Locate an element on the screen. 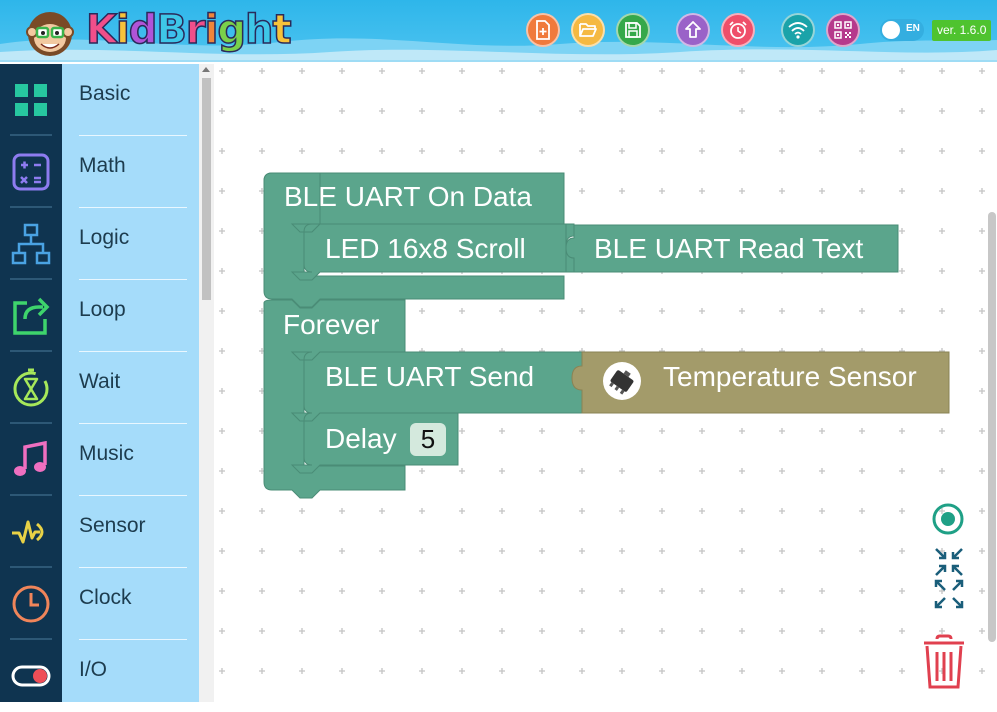 The height and width of the screenshot is (712, 997). delay-value-field: 5 is located at coordinates (428, 439).